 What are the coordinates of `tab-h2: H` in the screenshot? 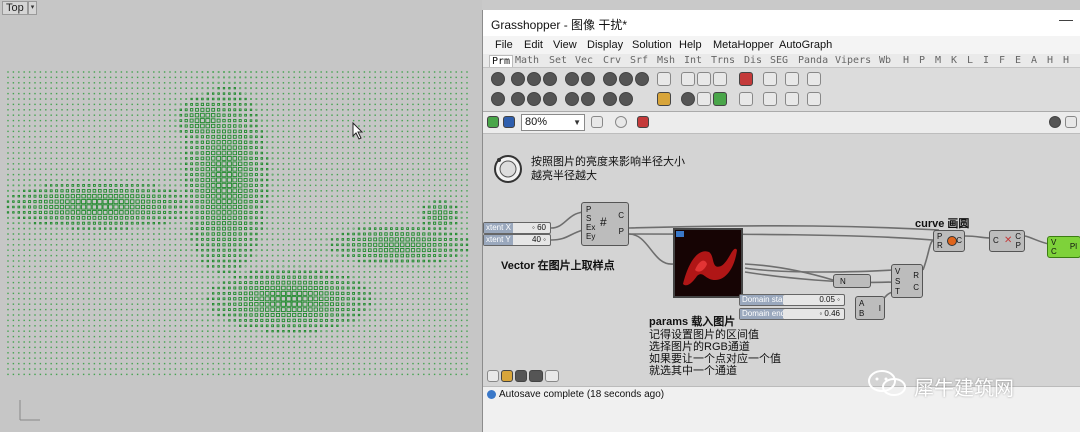 It's located at (1050, 60).